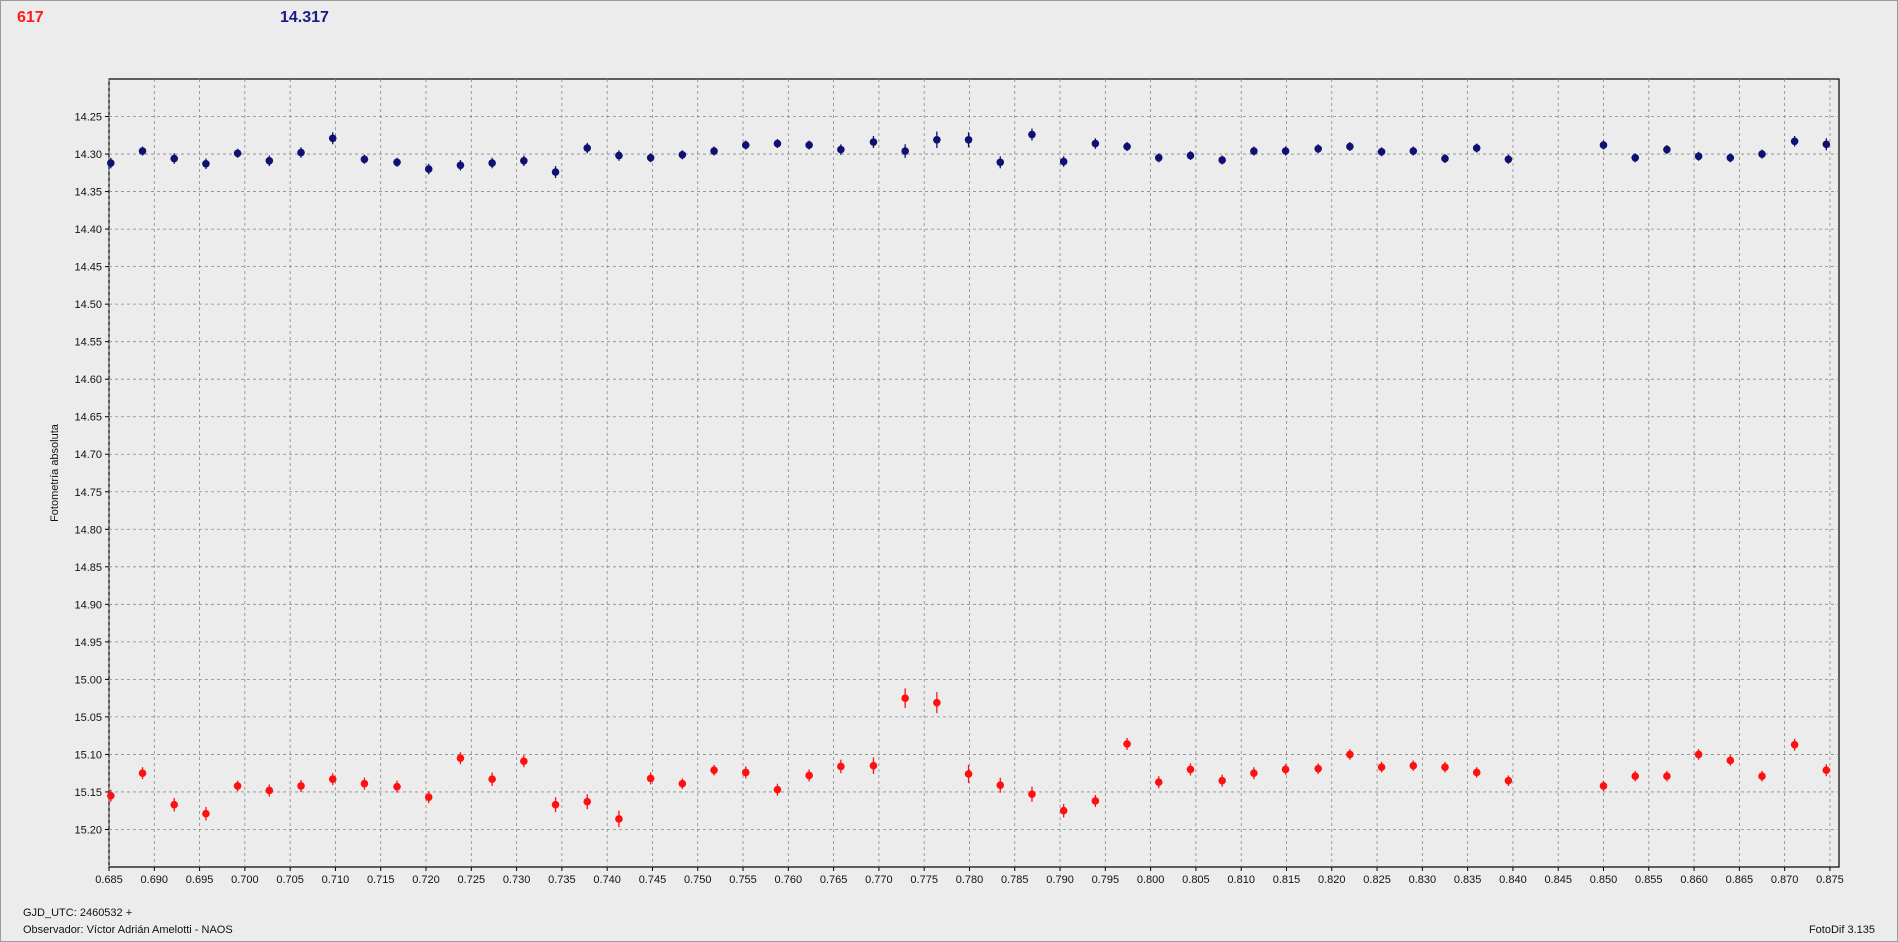 This screenshot has height=942, width=1898. Describe the element at coordinates (88, 755) in the screenshot. I see `y-tick-label: 15.10` at that location.